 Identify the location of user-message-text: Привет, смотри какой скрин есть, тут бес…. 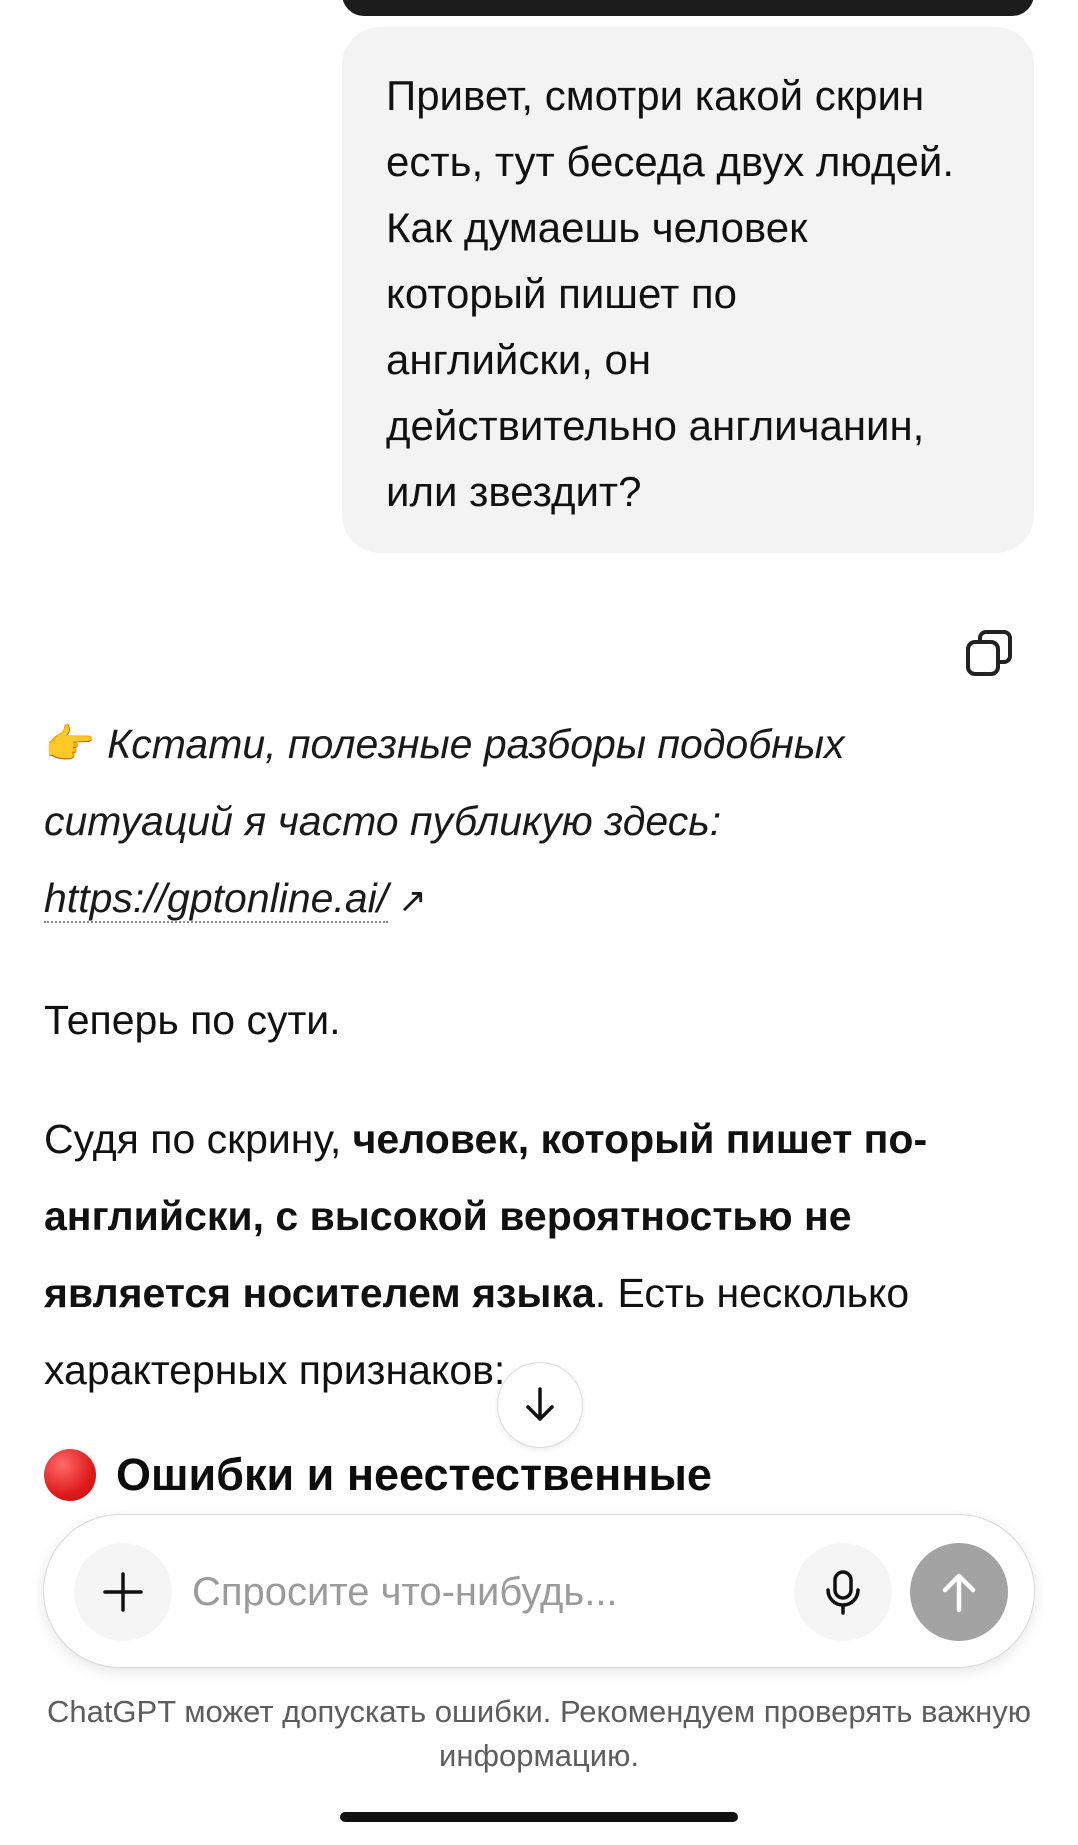
(670, 293).